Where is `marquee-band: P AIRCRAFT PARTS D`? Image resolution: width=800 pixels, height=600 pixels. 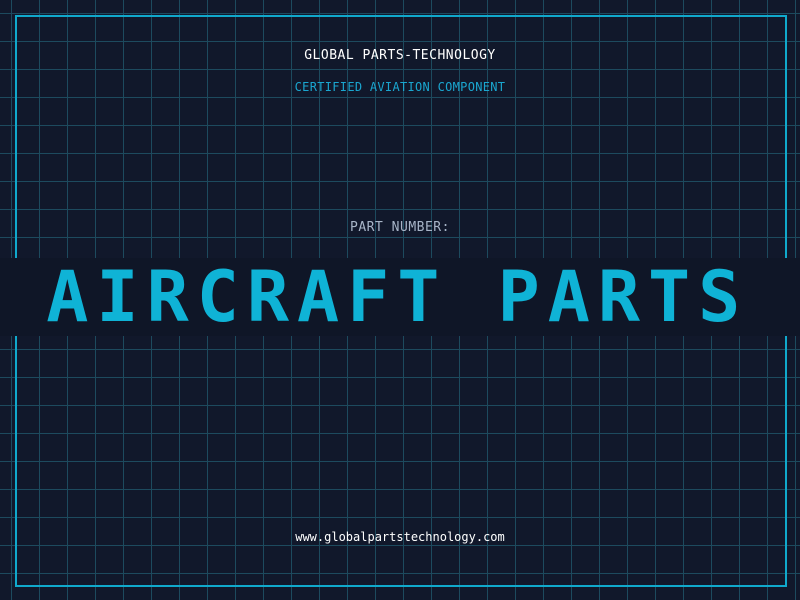 marquee-band: P AIRCRAFT PARTS D is located at coordinates (400, 297).